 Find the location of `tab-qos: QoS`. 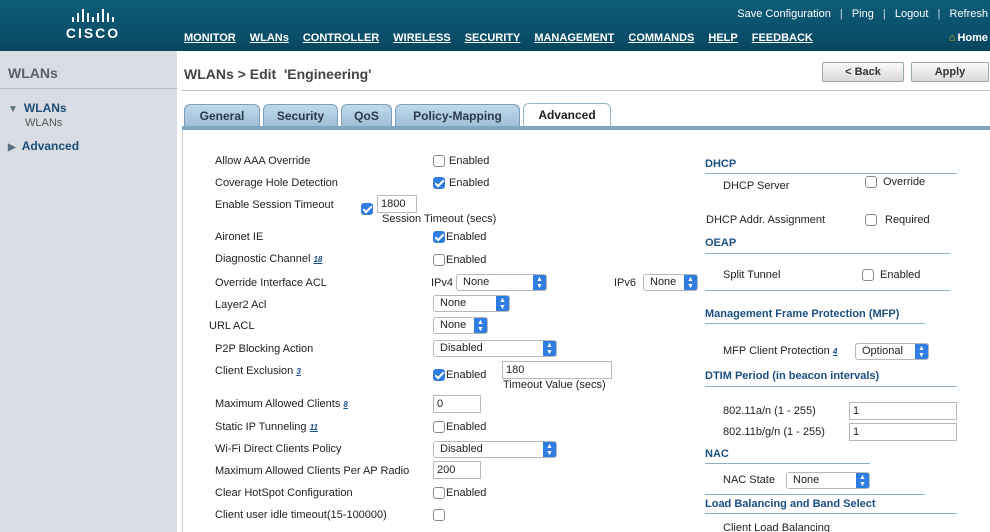

tab-qos: QoS is located at coordinates (366, 115).